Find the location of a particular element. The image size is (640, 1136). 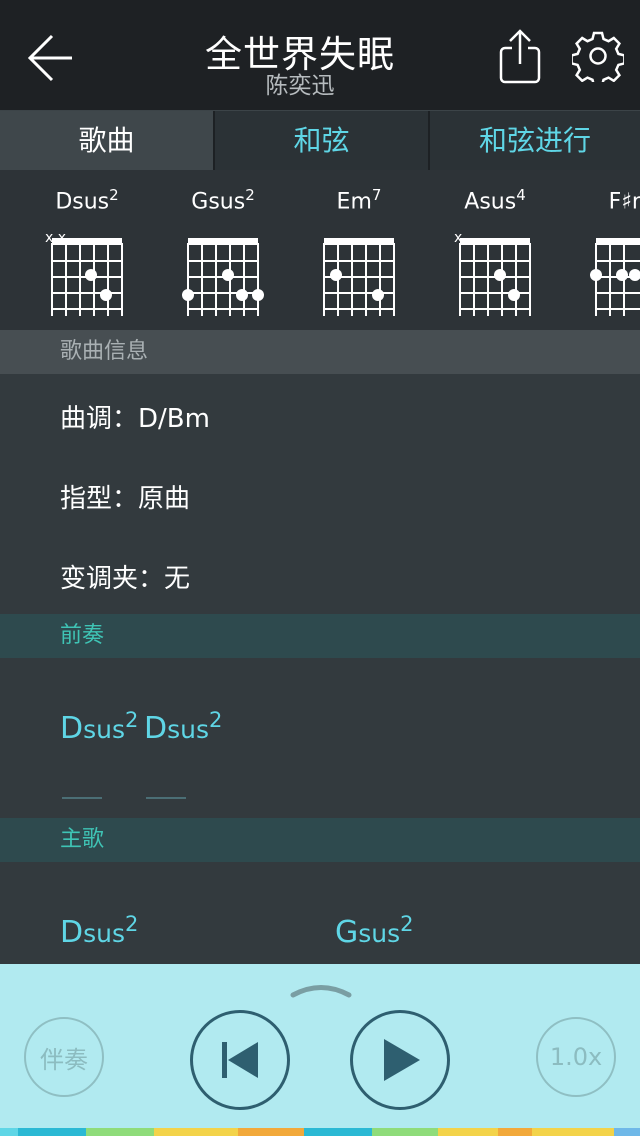

tab-bar: 歌曲 和弦 和弦进行 is located at coordinates (320, 140).